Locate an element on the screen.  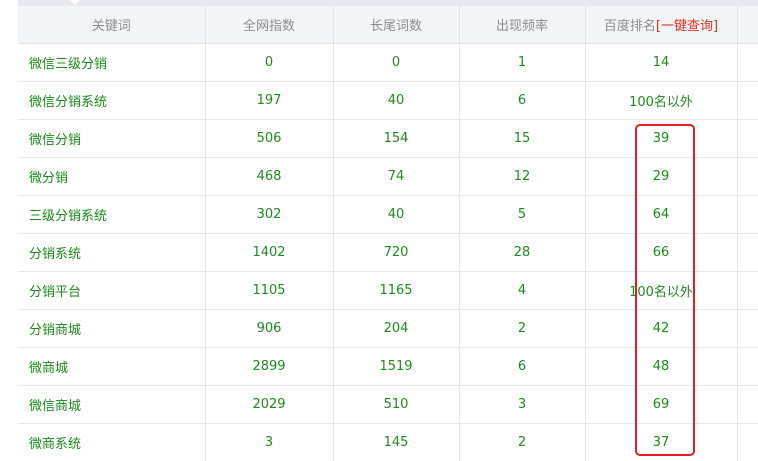
keyword-cell: 微商城 is located at coordinates (112, 366).